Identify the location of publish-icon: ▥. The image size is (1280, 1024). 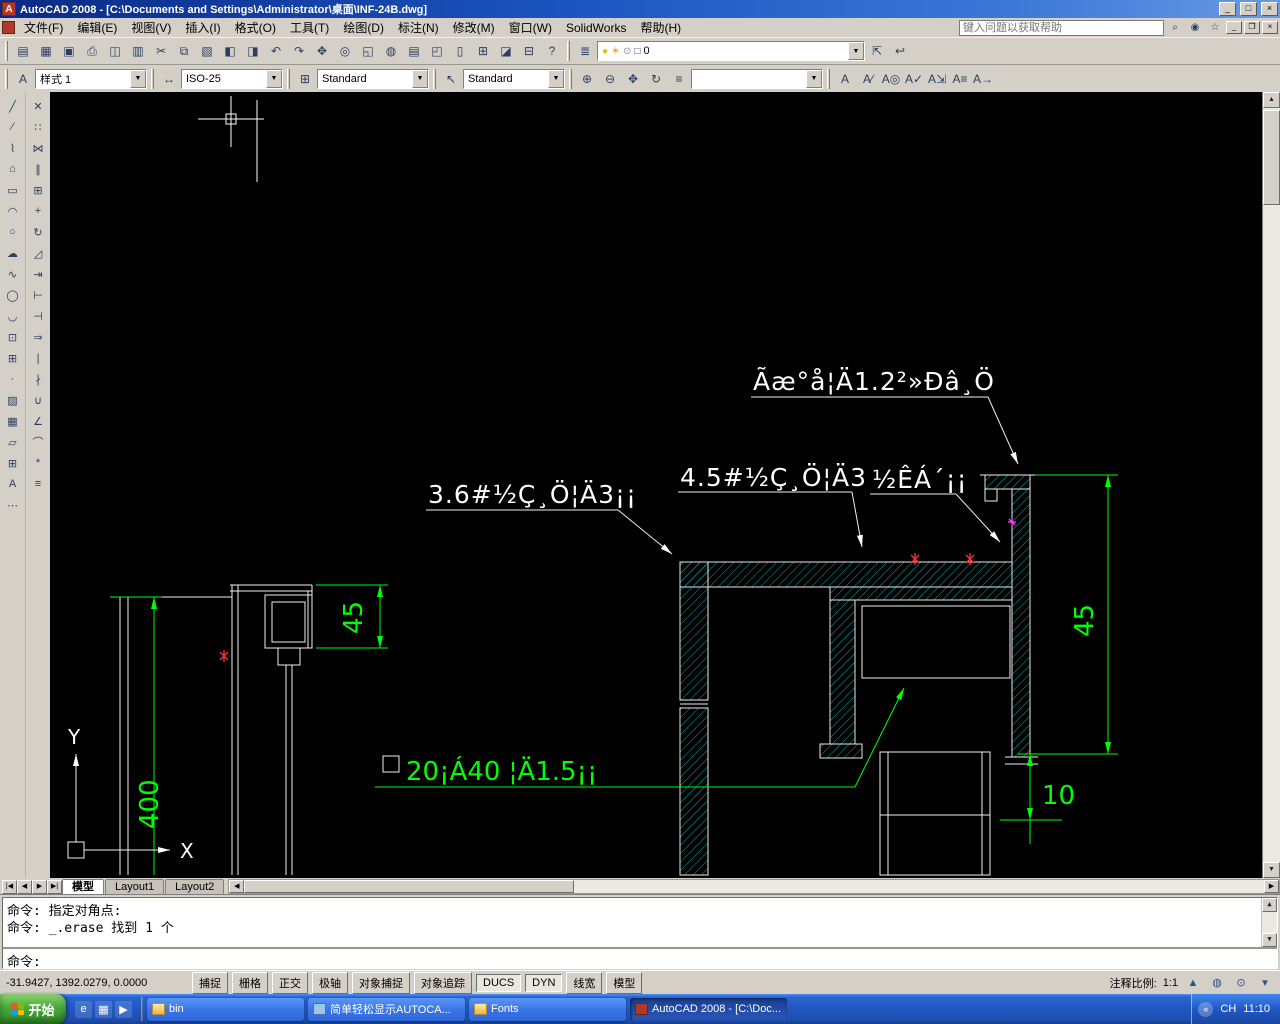
(138, 51).